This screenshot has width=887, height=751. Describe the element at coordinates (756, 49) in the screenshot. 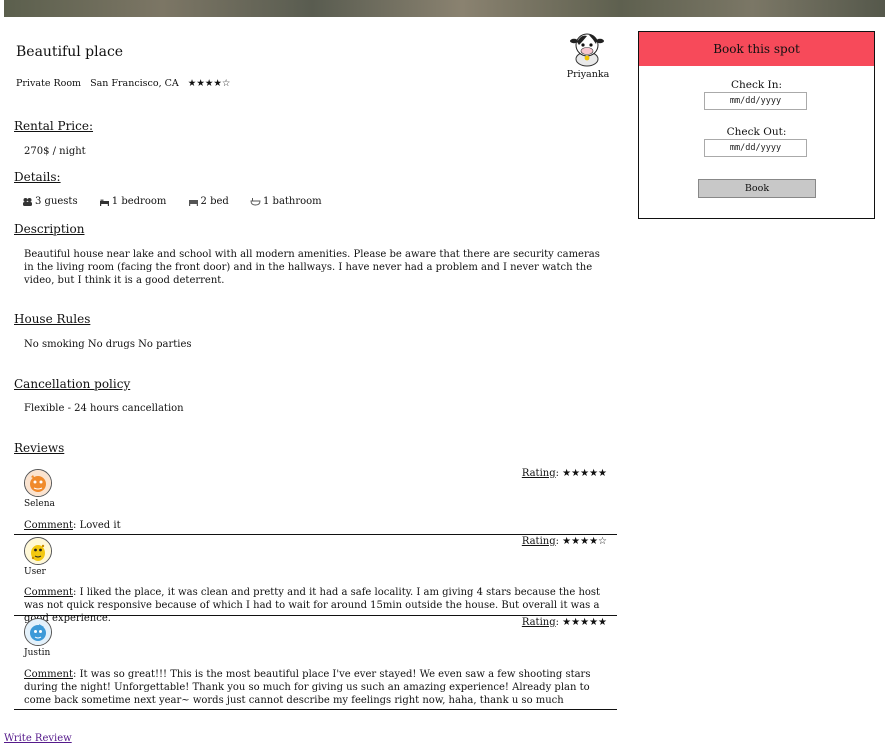

I see `booking-panel-title: Book this spot` at that location.